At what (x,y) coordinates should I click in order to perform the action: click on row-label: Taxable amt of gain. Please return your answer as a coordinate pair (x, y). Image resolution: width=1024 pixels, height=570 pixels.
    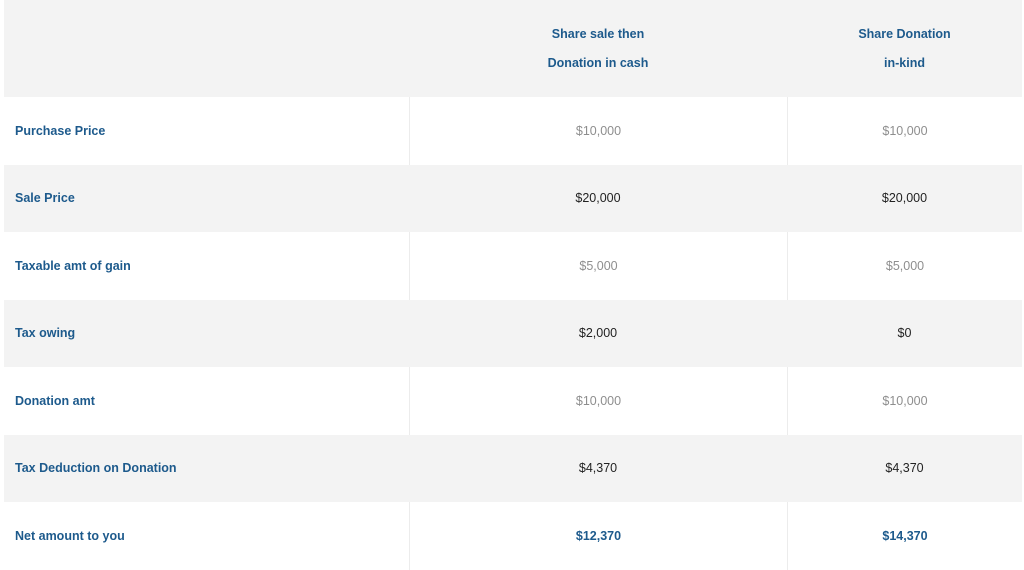
    Looking at the image, I should click on (73, 265).